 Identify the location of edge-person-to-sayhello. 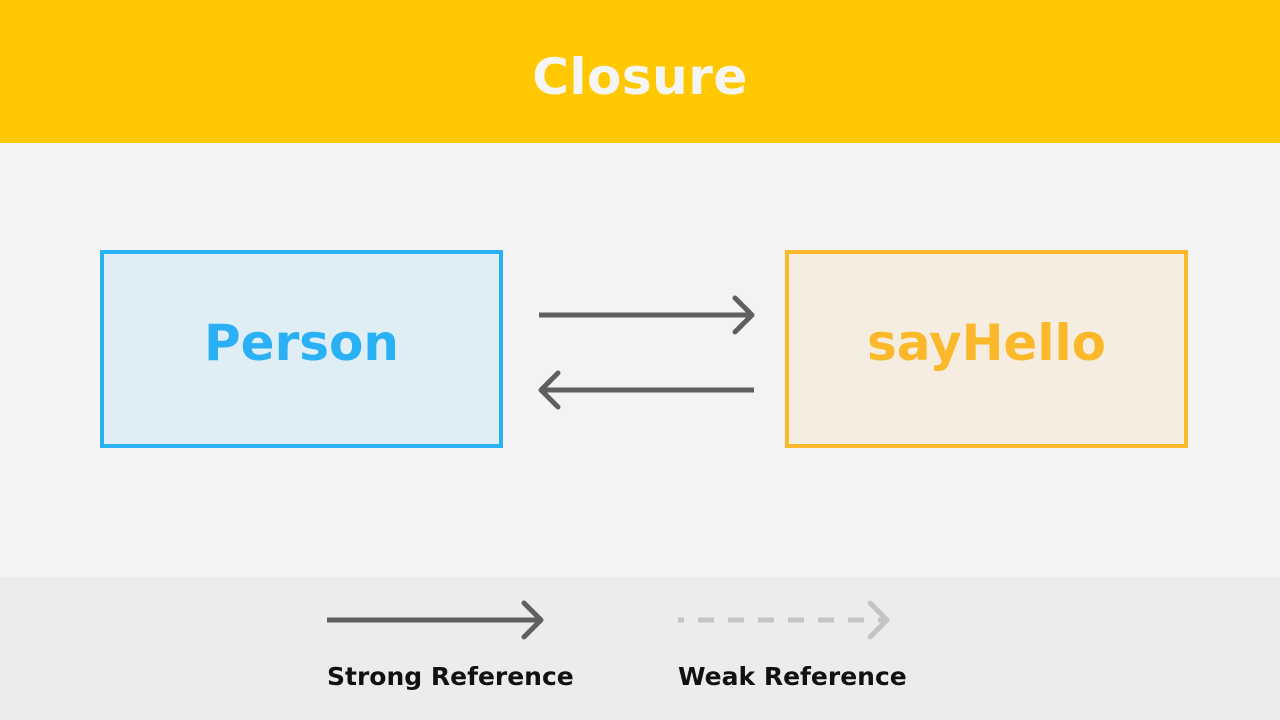
(647, 315).